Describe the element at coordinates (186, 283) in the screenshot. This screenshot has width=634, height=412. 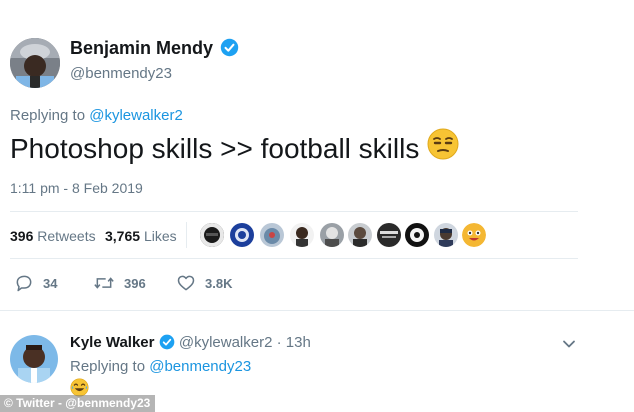
I see `heart-icon` at that location.